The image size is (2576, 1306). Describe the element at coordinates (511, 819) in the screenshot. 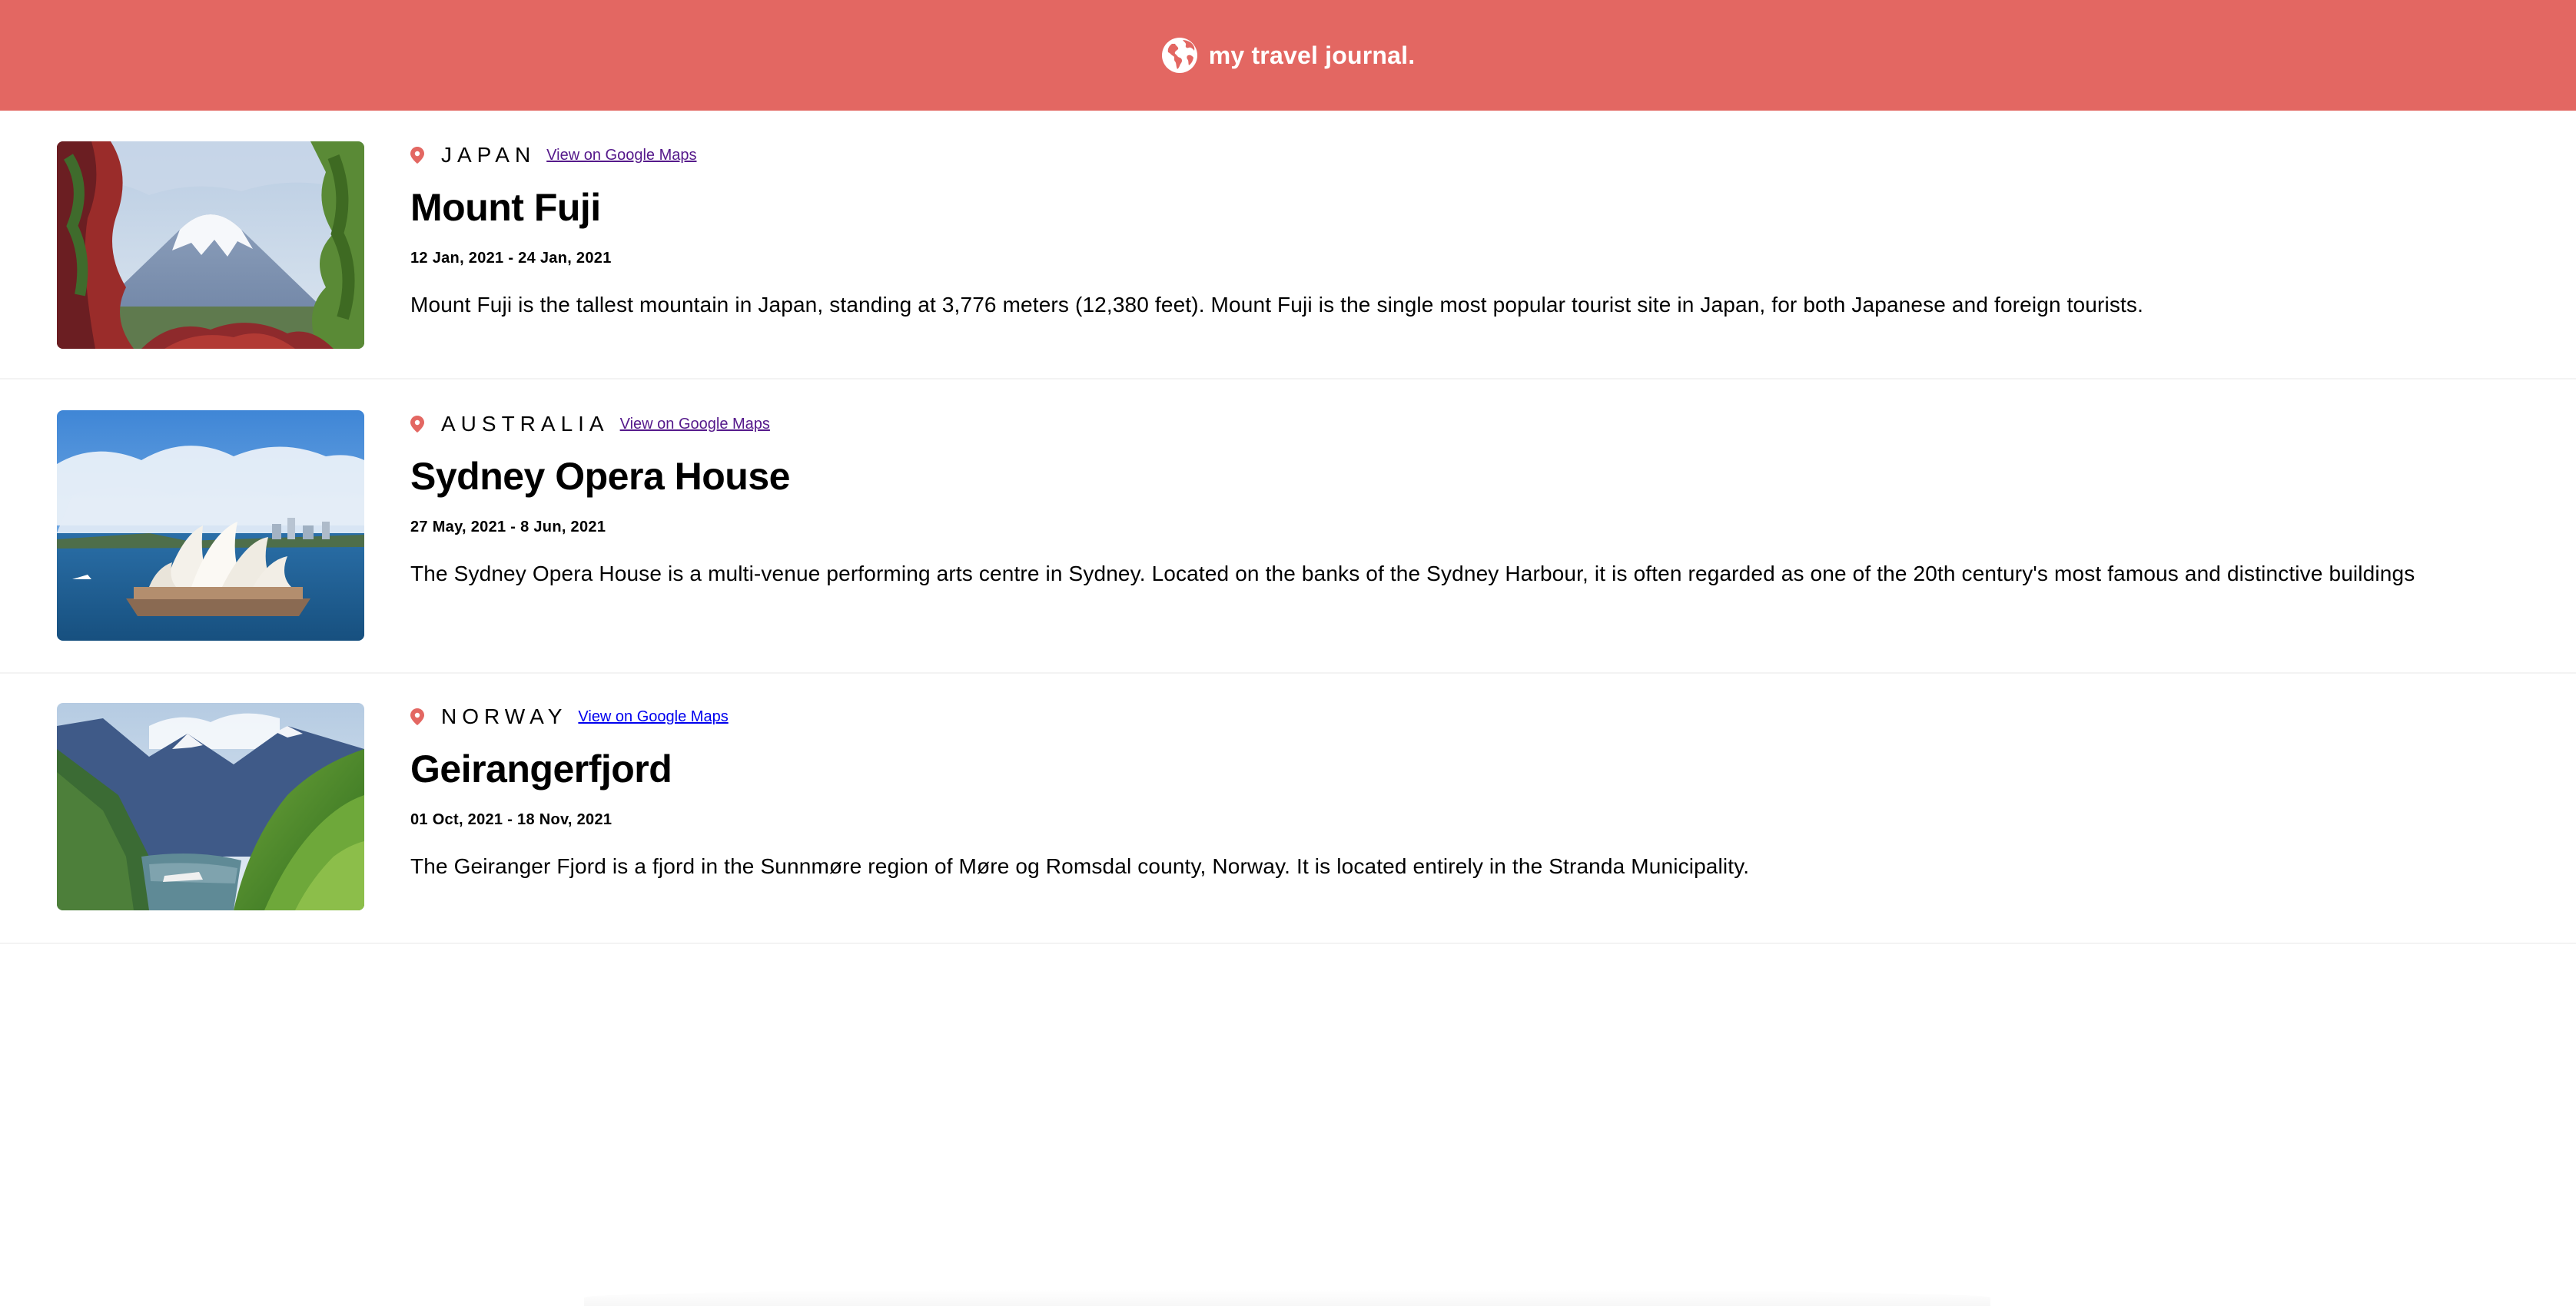

I see `entry-dates: 01 Oct, 2021 - 18 Nov, 2021` at that location.